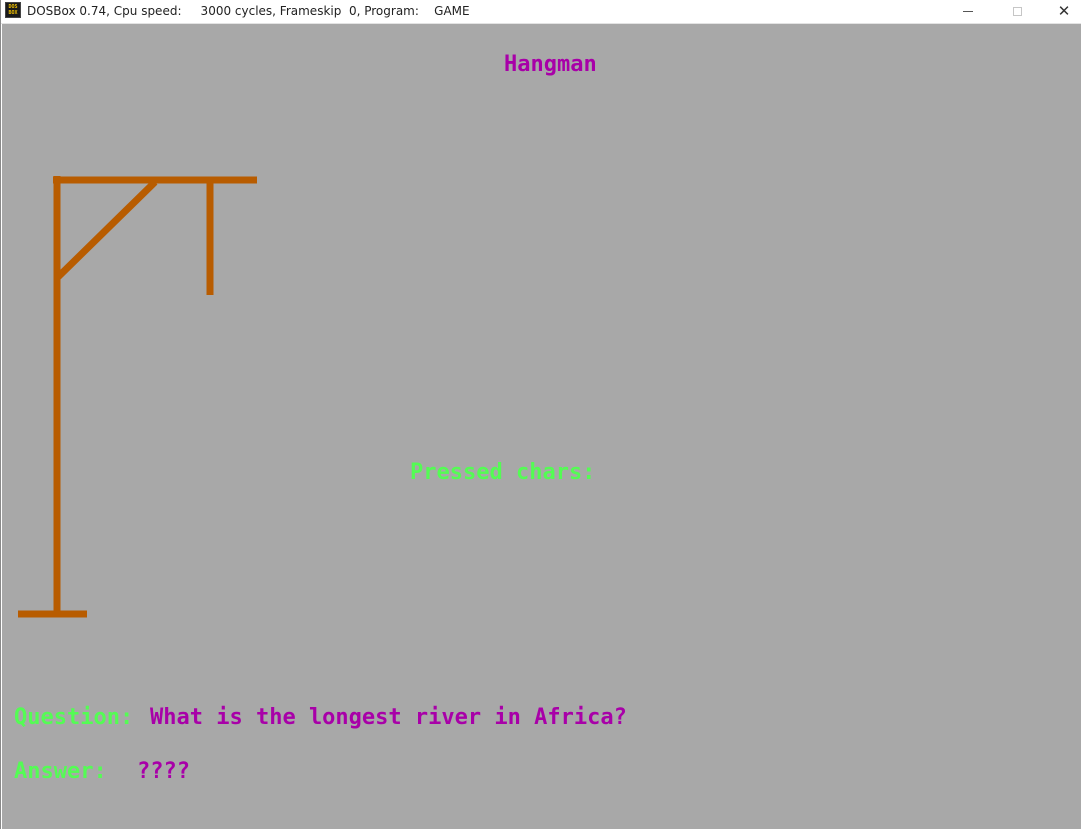 The image size is (1081, 829). Describe the element at coordinates (1064, 10) in the screenshot. I see `close-icon: ✕` at that location.